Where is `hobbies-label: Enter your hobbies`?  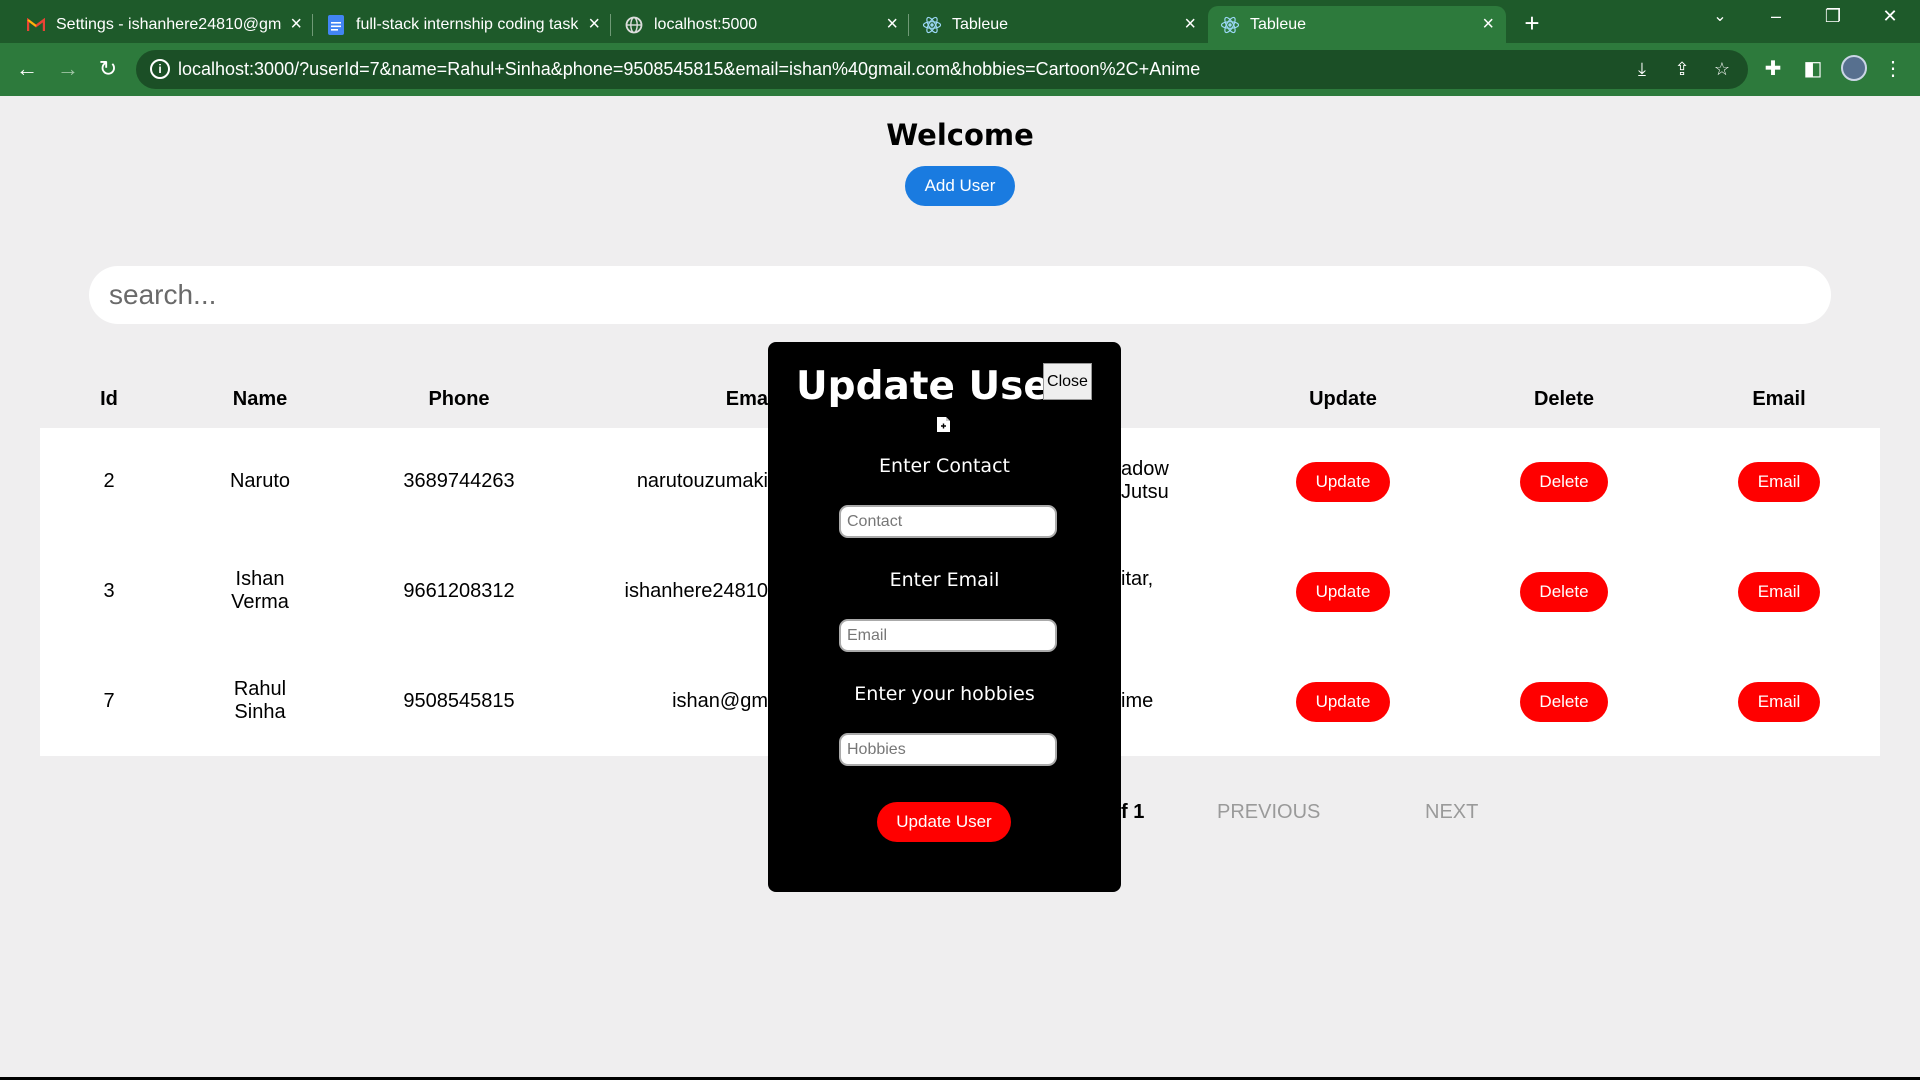
hobbies-label: Enter your hobbies is located at coordinates (944, 694).